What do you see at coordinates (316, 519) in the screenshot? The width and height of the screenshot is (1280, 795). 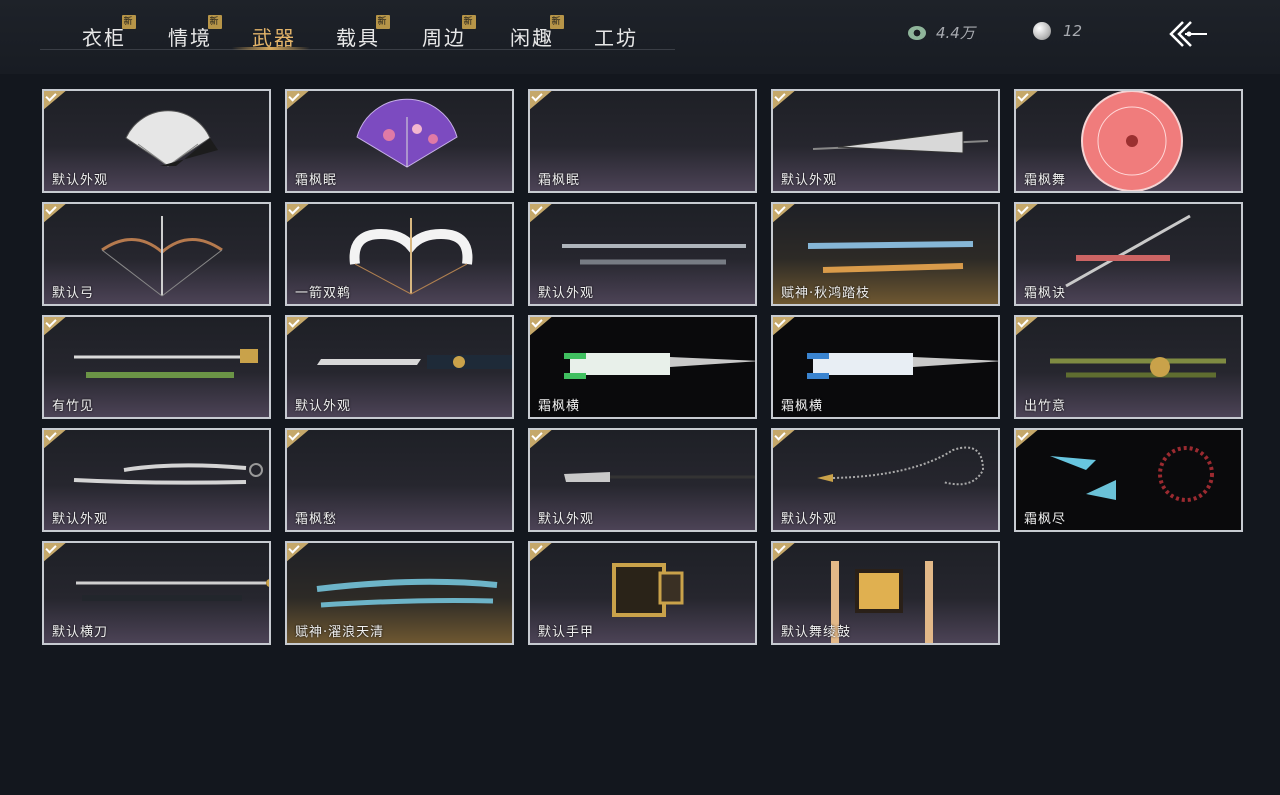 I see `item-label: 霜枫愁` at bounding box center [316, 519].